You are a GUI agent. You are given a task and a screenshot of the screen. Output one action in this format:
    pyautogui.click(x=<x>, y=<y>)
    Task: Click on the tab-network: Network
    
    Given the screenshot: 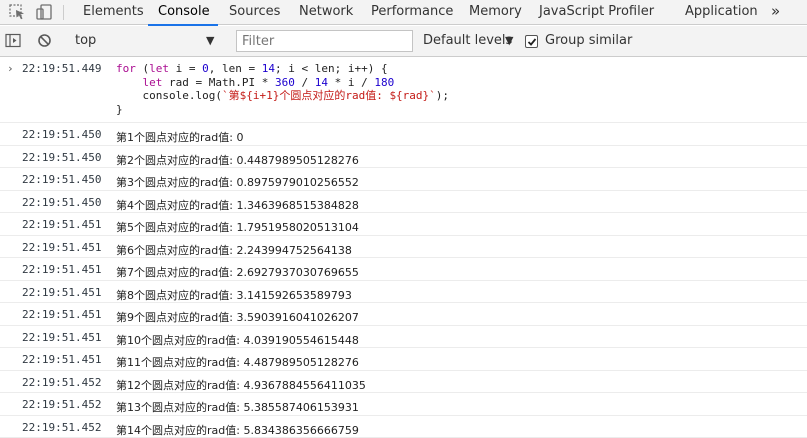 What is the action you would take?
    pyautogui.click(x=326, y=12)
    